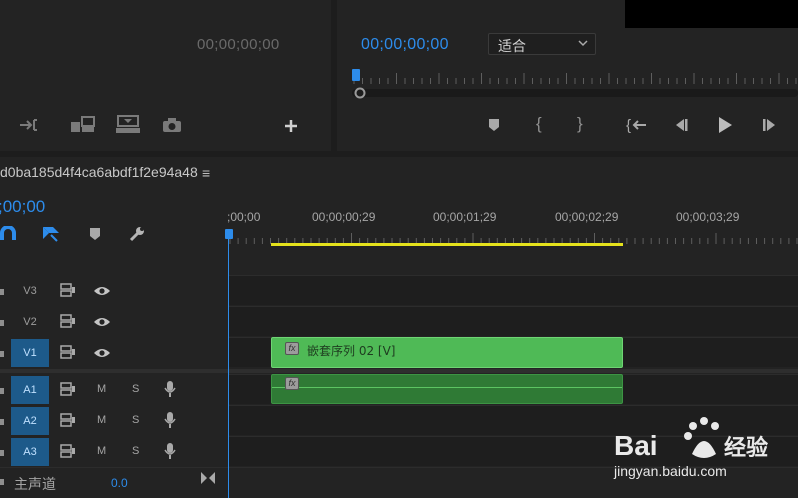 The image size is (798, 498). Describe the element at coordinates (30, 390) in the screenshot. I see `track-target-a1: A1` at that location.